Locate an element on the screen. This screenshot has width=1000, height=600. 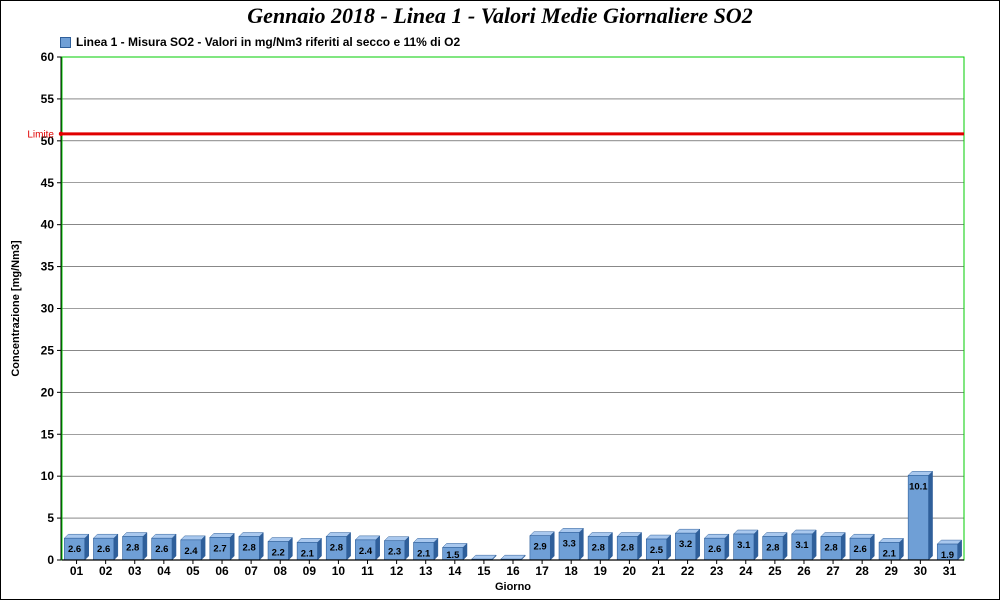
x-tick-label: 17 is located at coordinates (542, 571).